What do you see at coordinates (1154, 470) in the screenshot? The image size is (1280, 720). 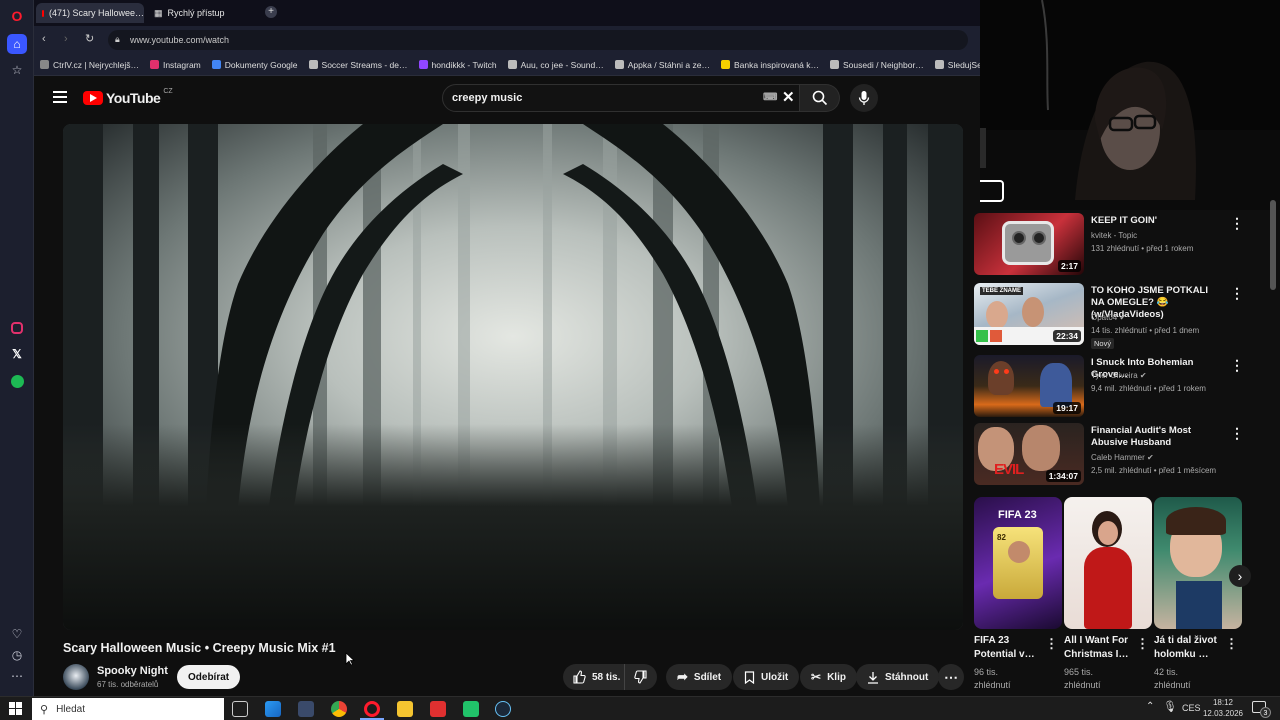 I see `video-meta: 2,5 mil. zhlédnutí • před 1 měsícem` at bounding box center [1154, 470].